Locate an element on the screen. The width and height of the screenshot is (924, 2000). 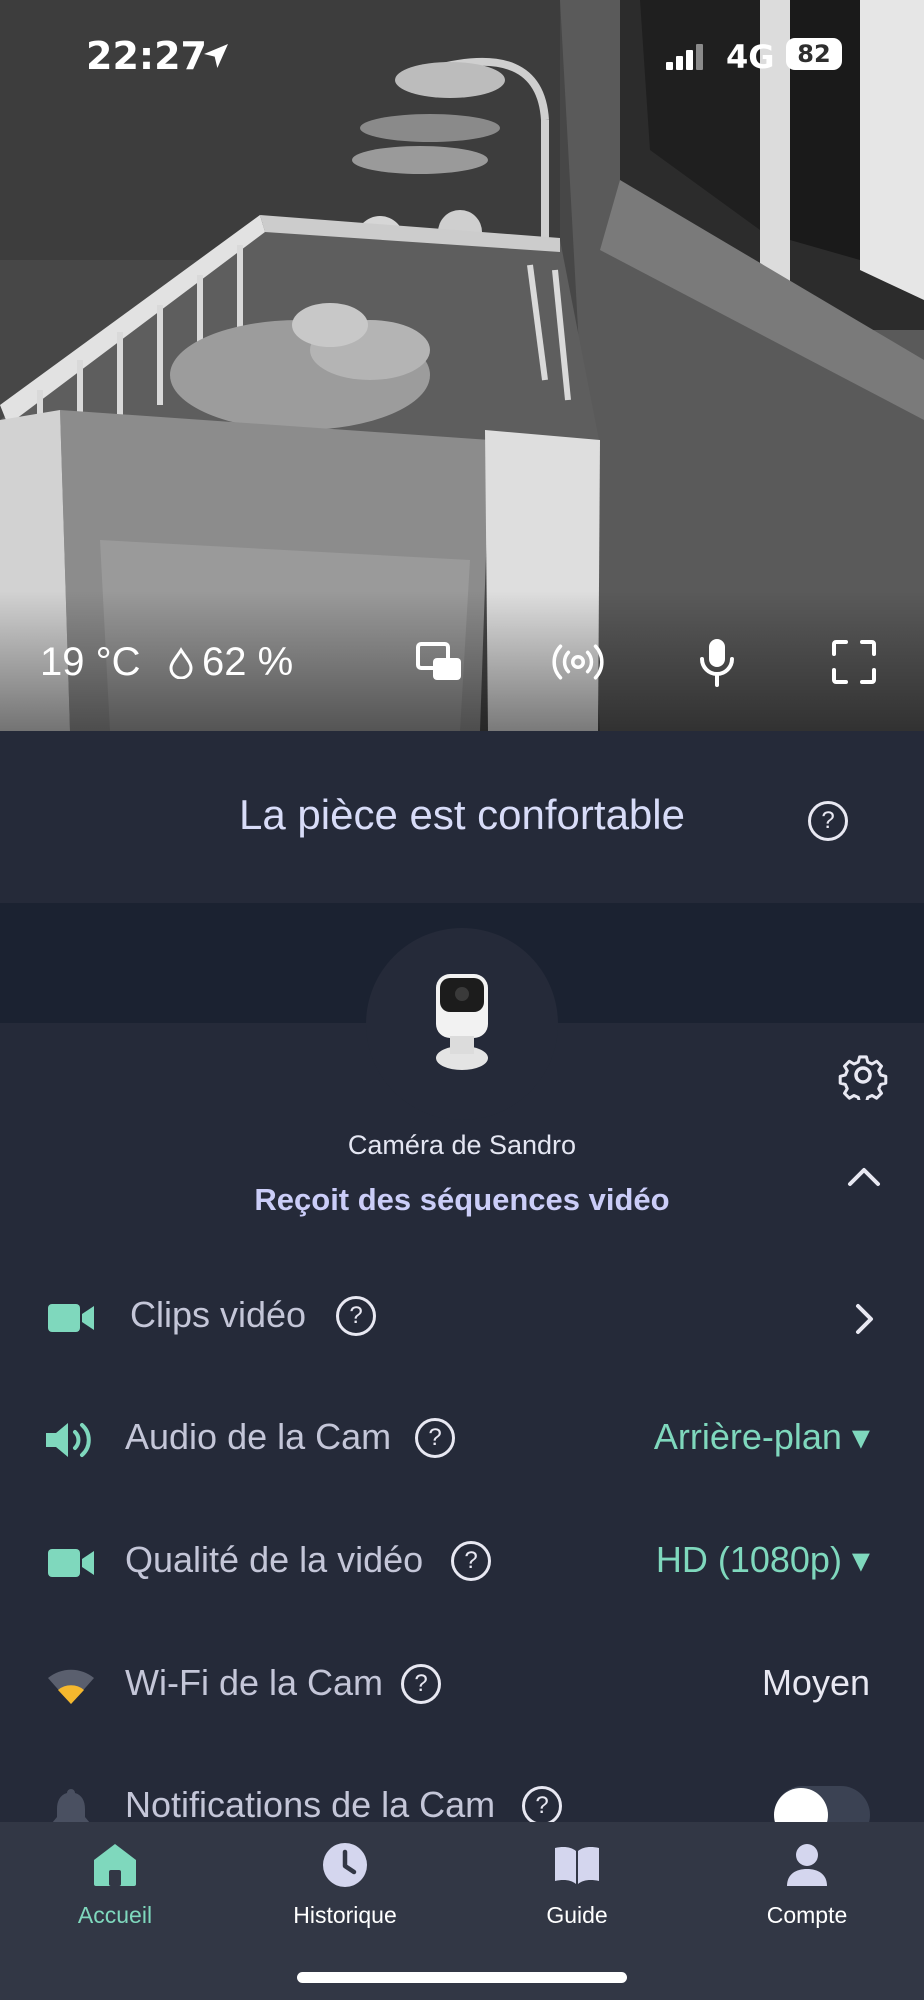
cam-notifications-help-icon: ? is located at coordinates (542, 1806).